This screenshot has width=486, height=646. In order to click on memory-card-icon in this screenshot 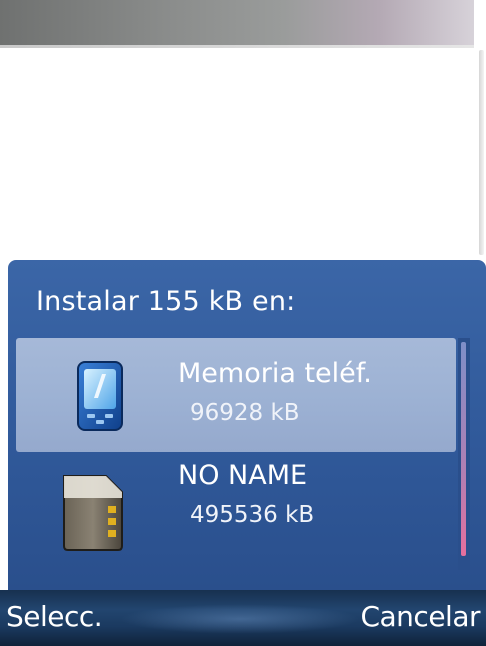, I will do `click(92, 512)`.